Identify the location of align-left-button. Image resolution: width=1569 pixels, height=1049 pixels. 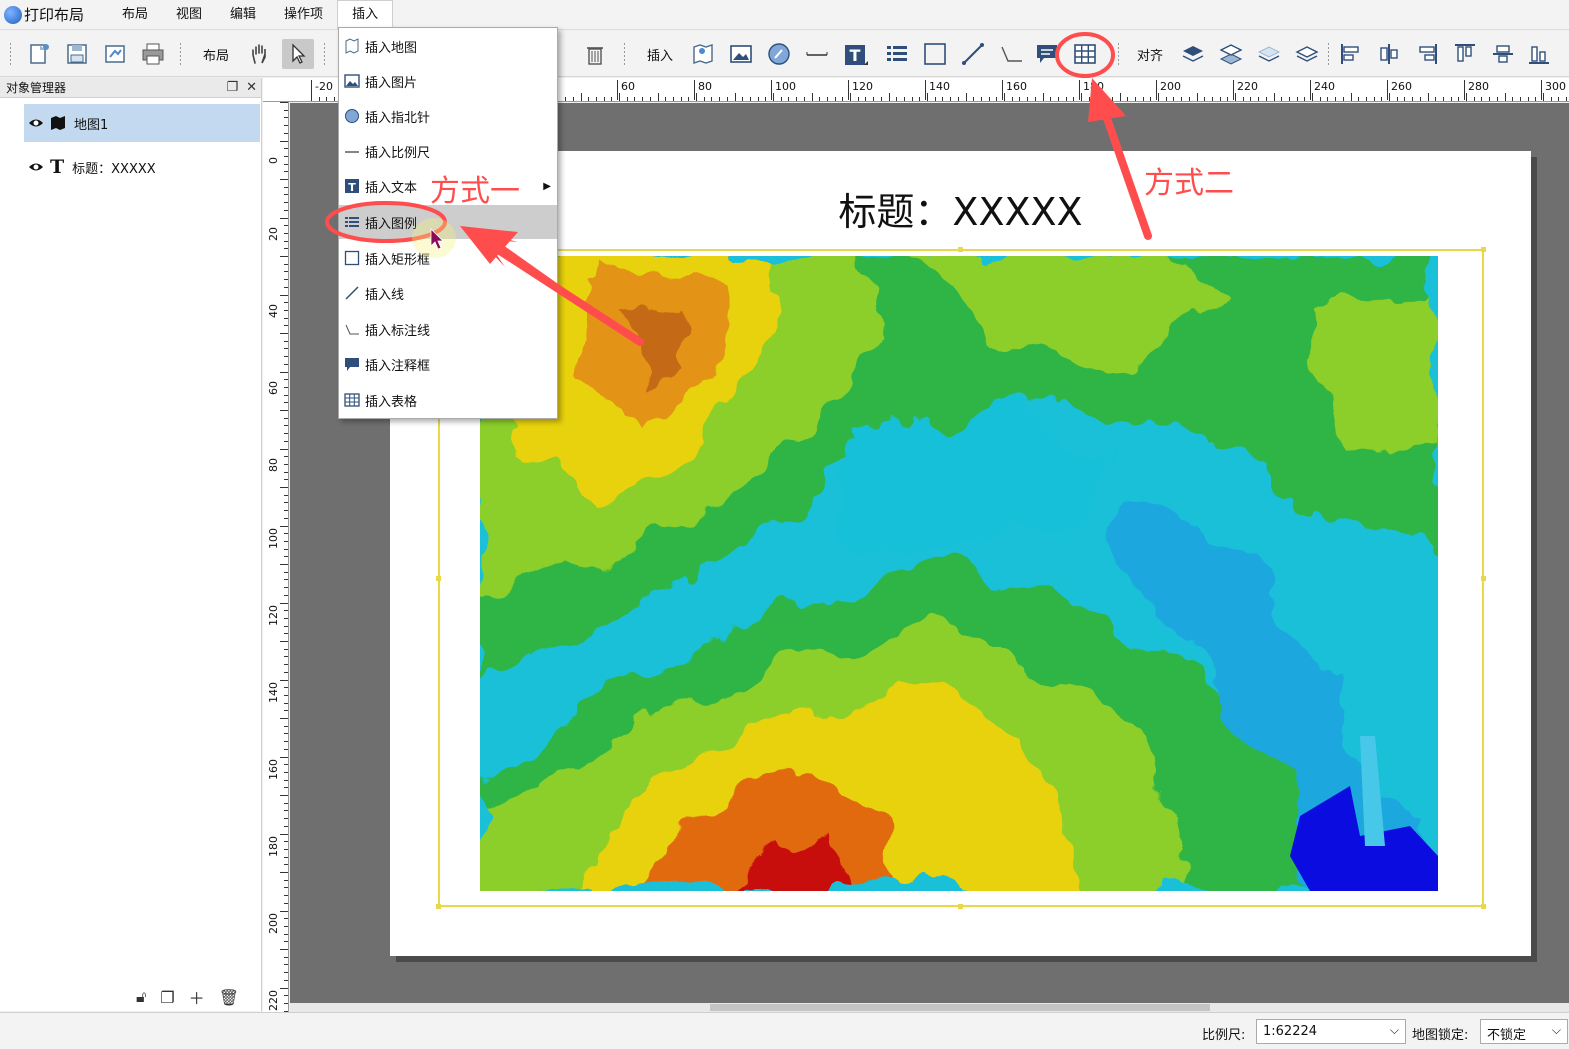
(1351, 54).